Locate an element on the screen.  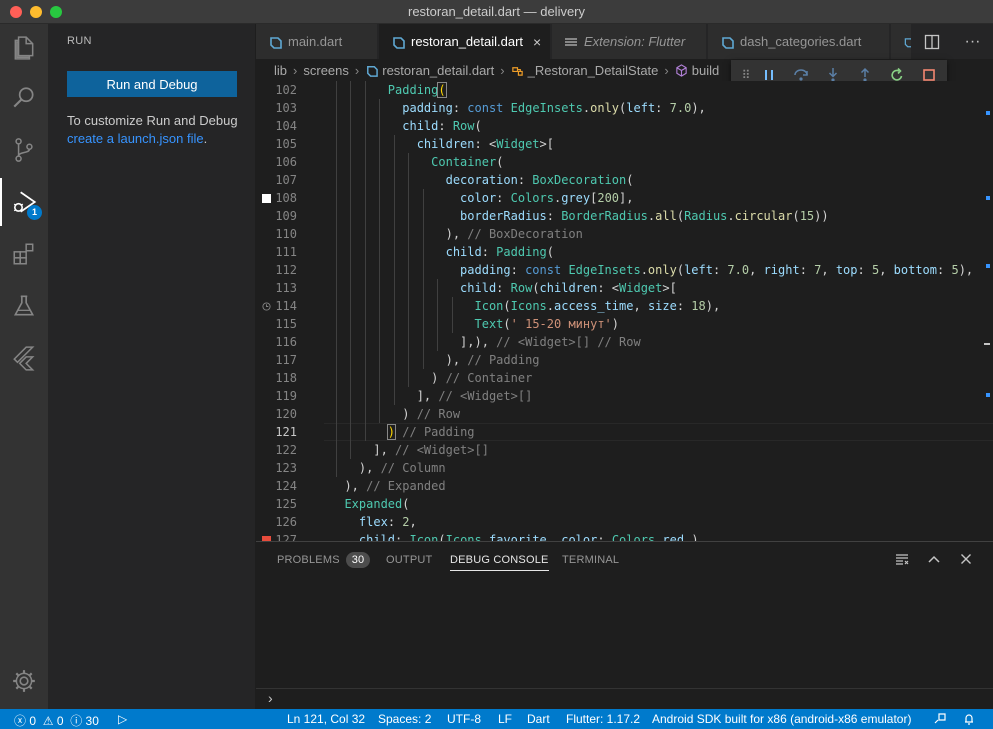
preview-icon is located at coordinates (571, 41).